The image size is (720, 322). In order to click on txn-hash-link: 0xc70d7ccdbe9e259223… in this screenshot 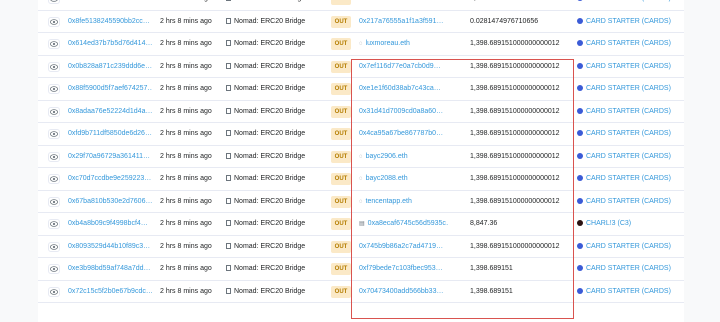, I will do `click(110, 179)`.